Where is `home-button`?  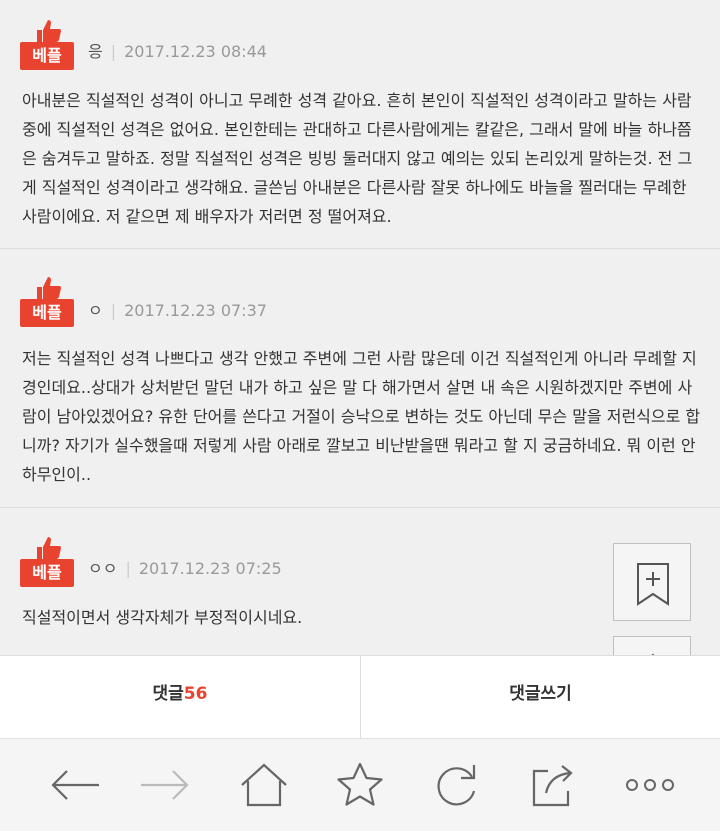
home-button is located at coordinates (264, 785).